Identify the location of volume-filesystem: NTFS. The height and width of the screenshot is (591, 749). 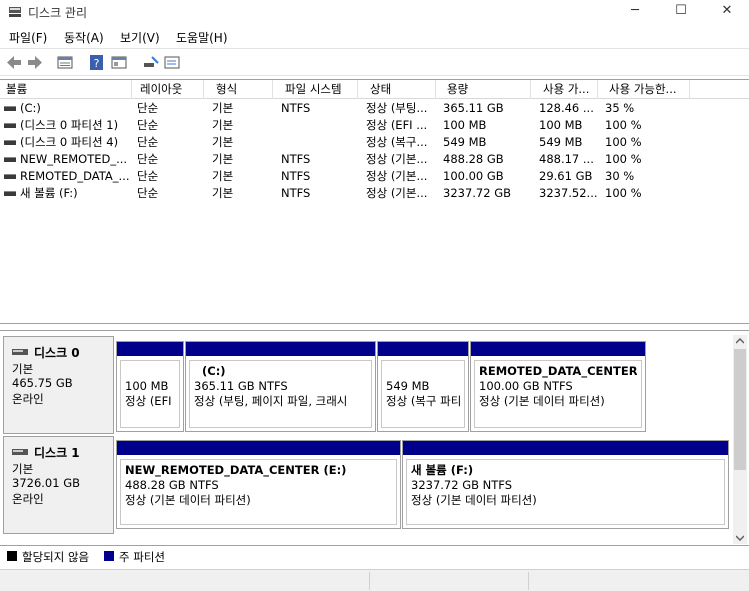
(296, 108).